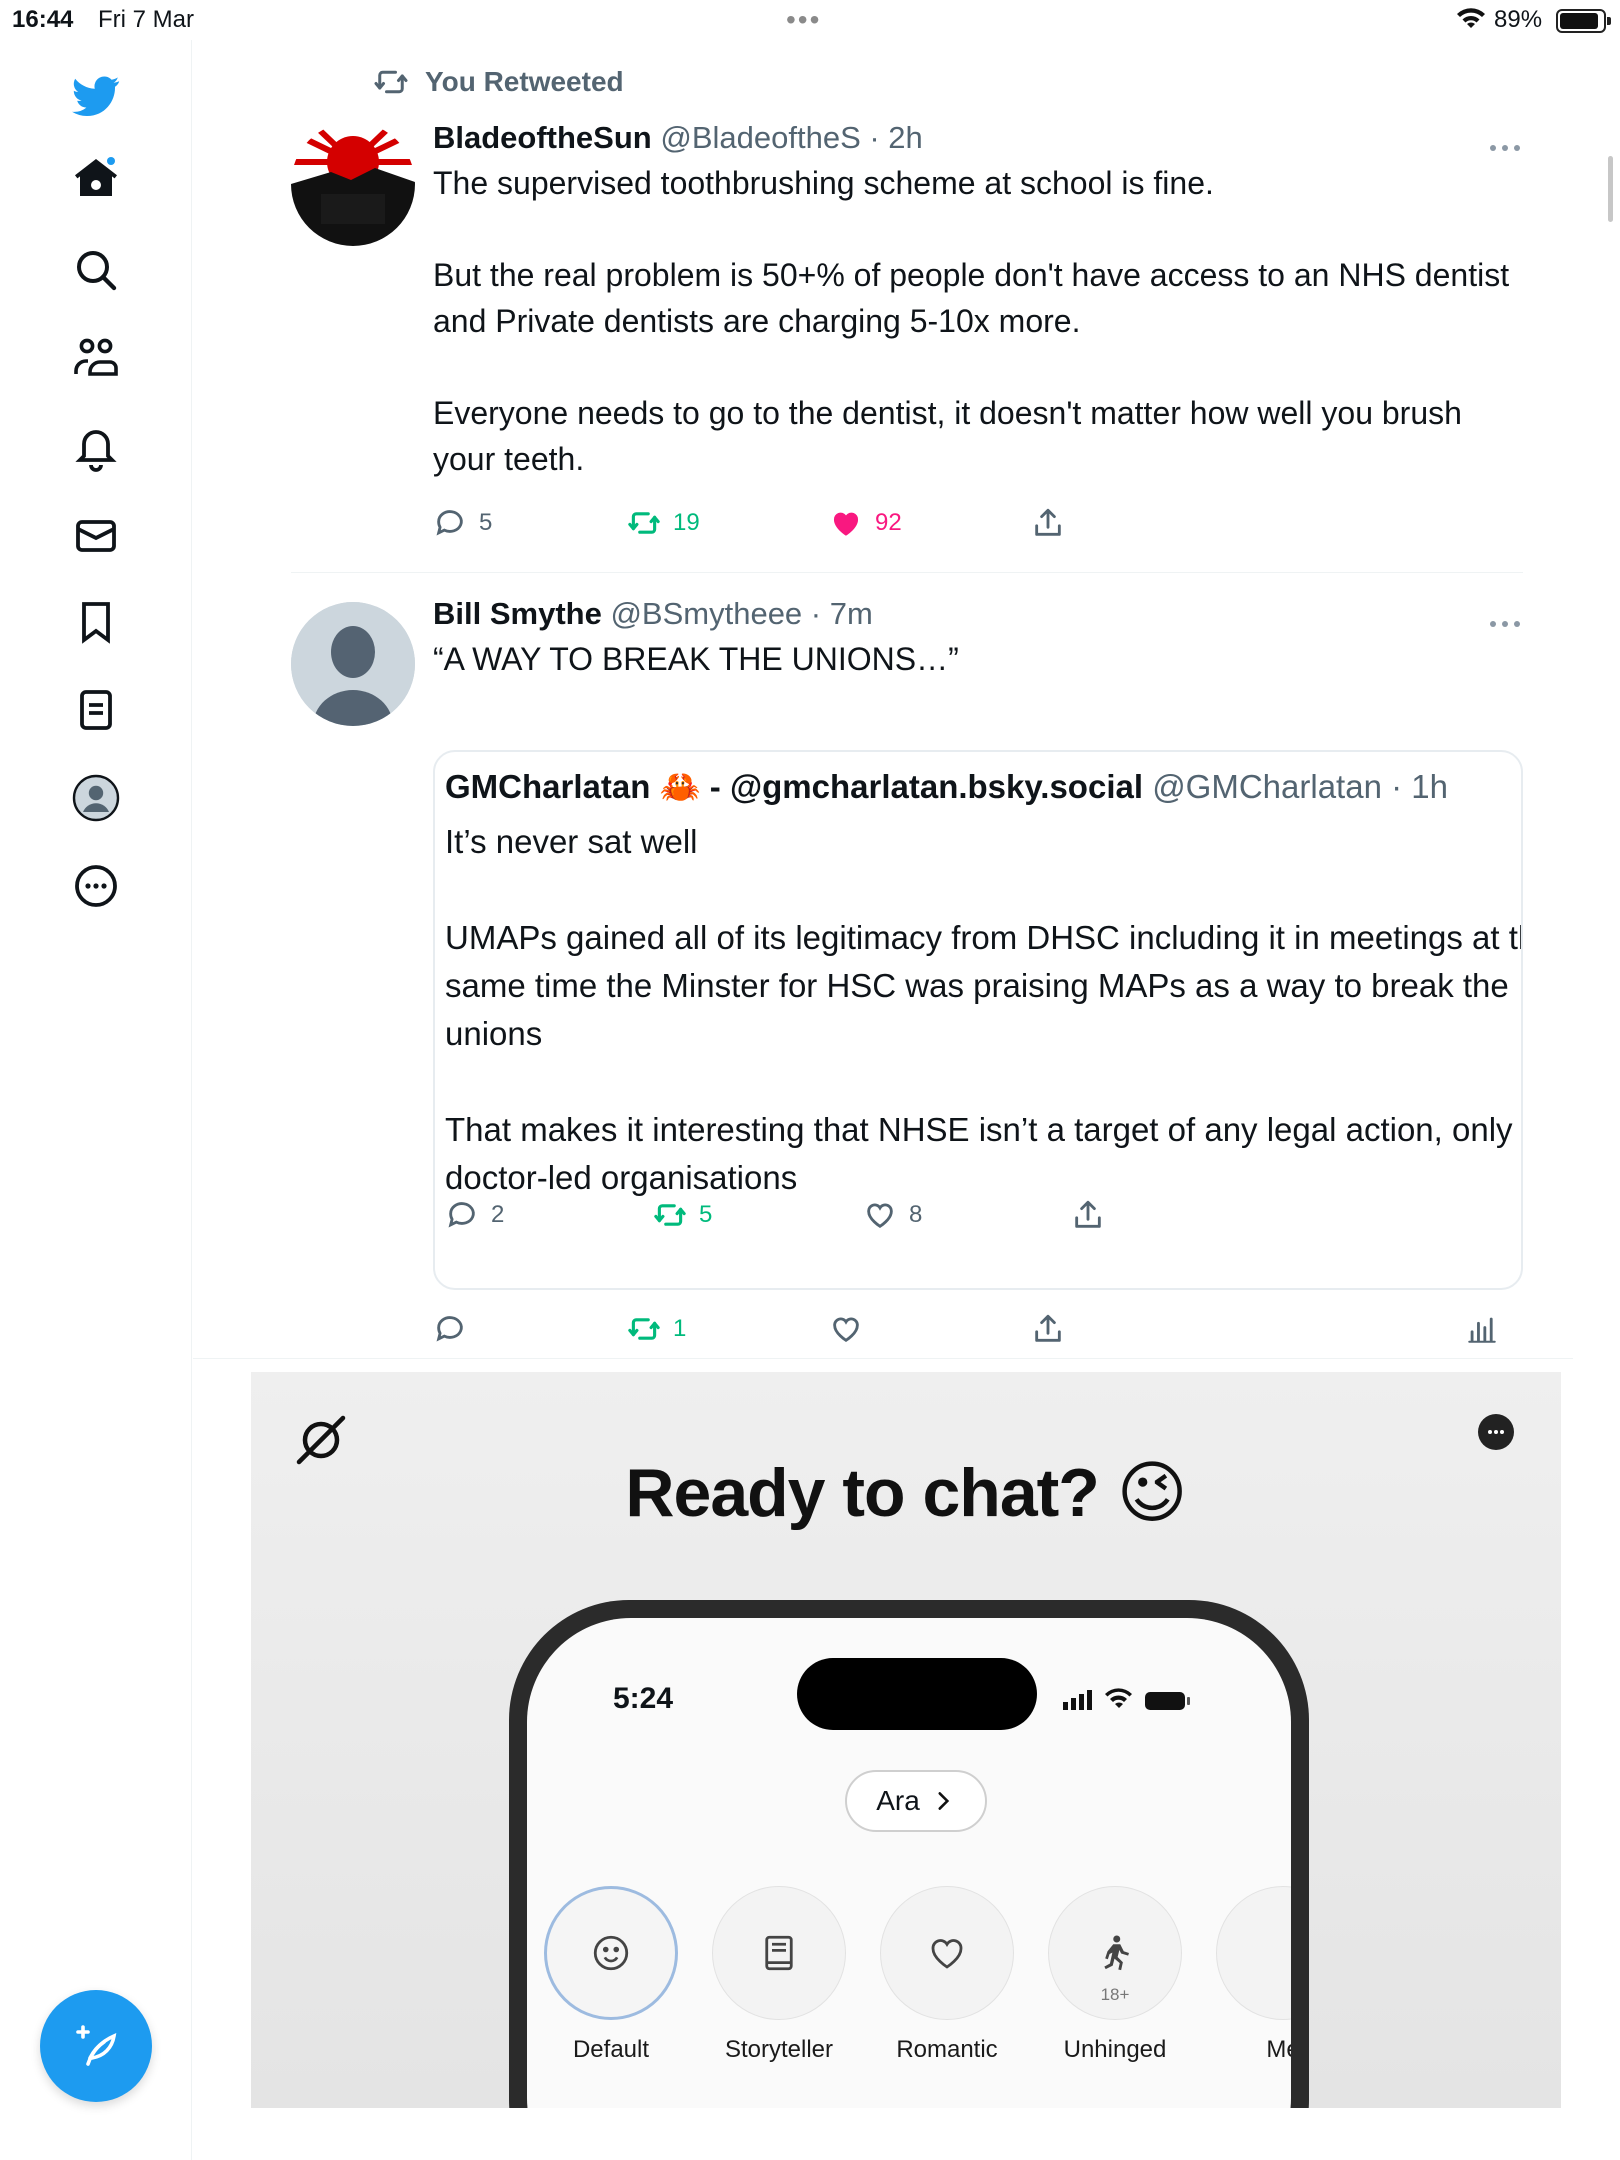  I want to click on quote-share-button, so click(1088, 1215).